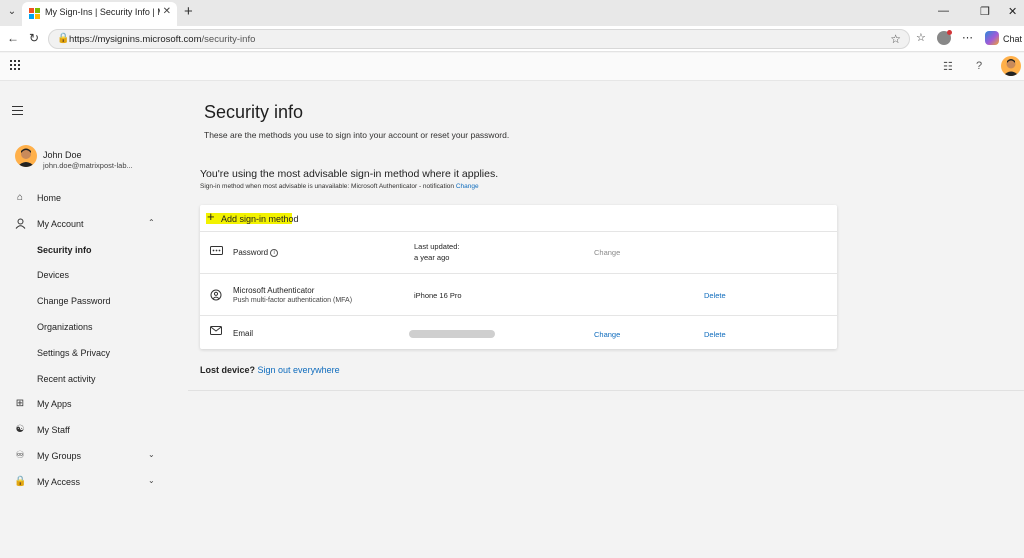  I want to click on email-delete-link: Delete, so click(715, 334).